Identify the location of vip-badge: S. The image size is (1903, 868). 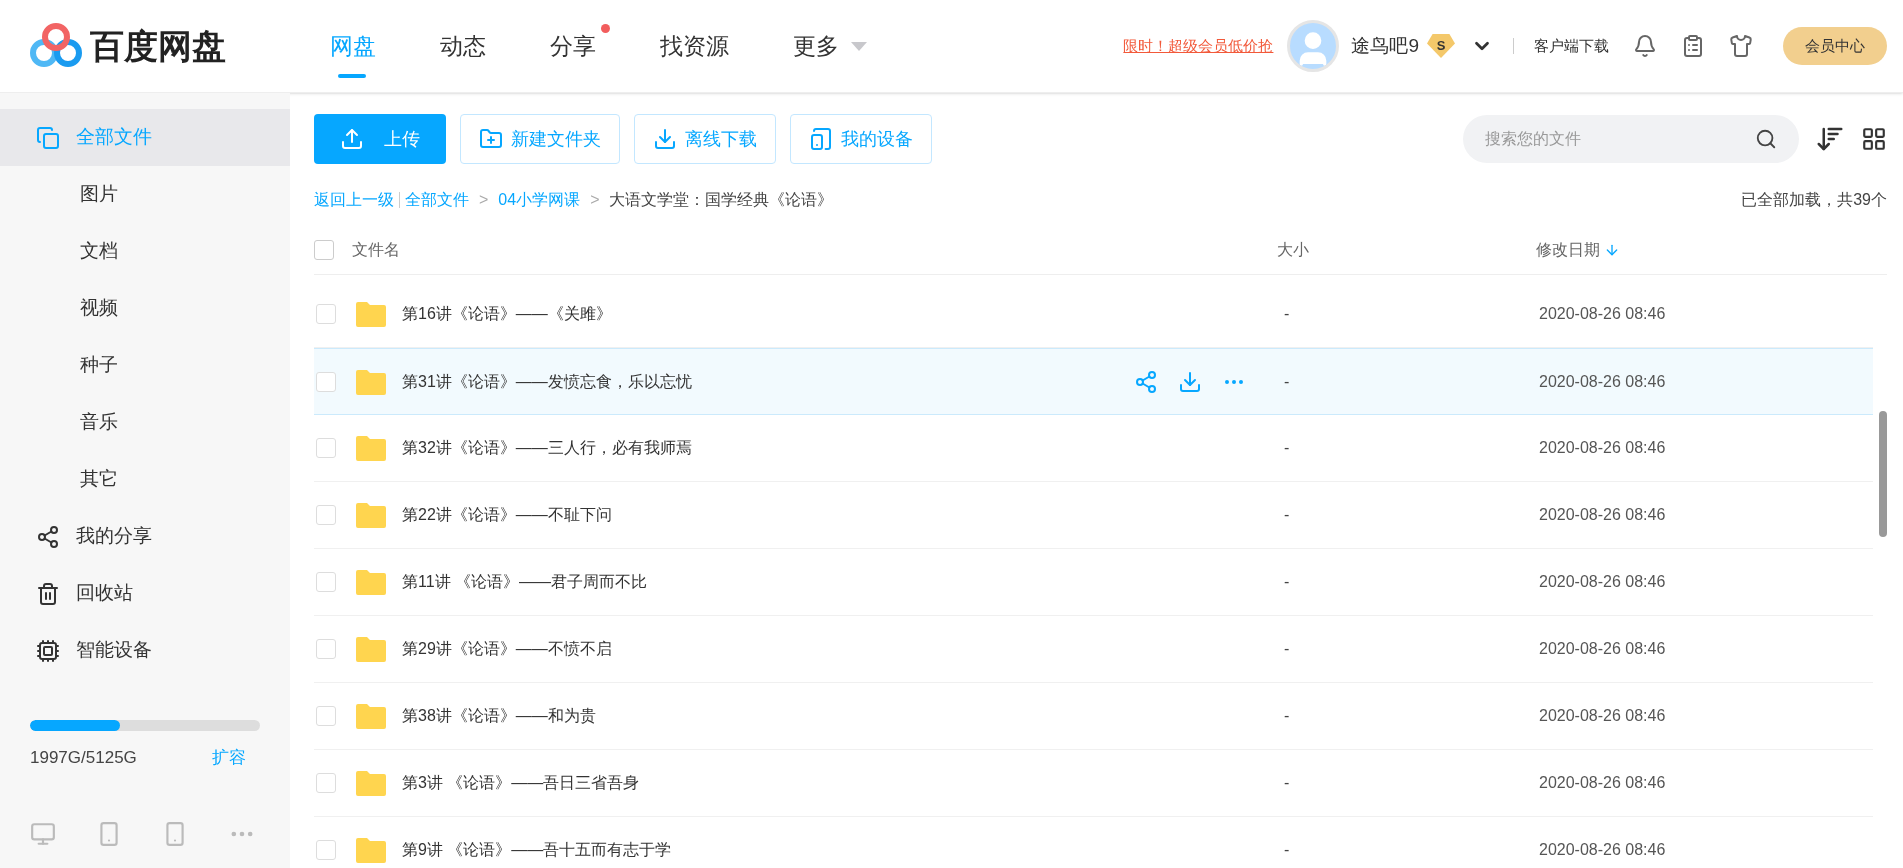
(1441, 46).